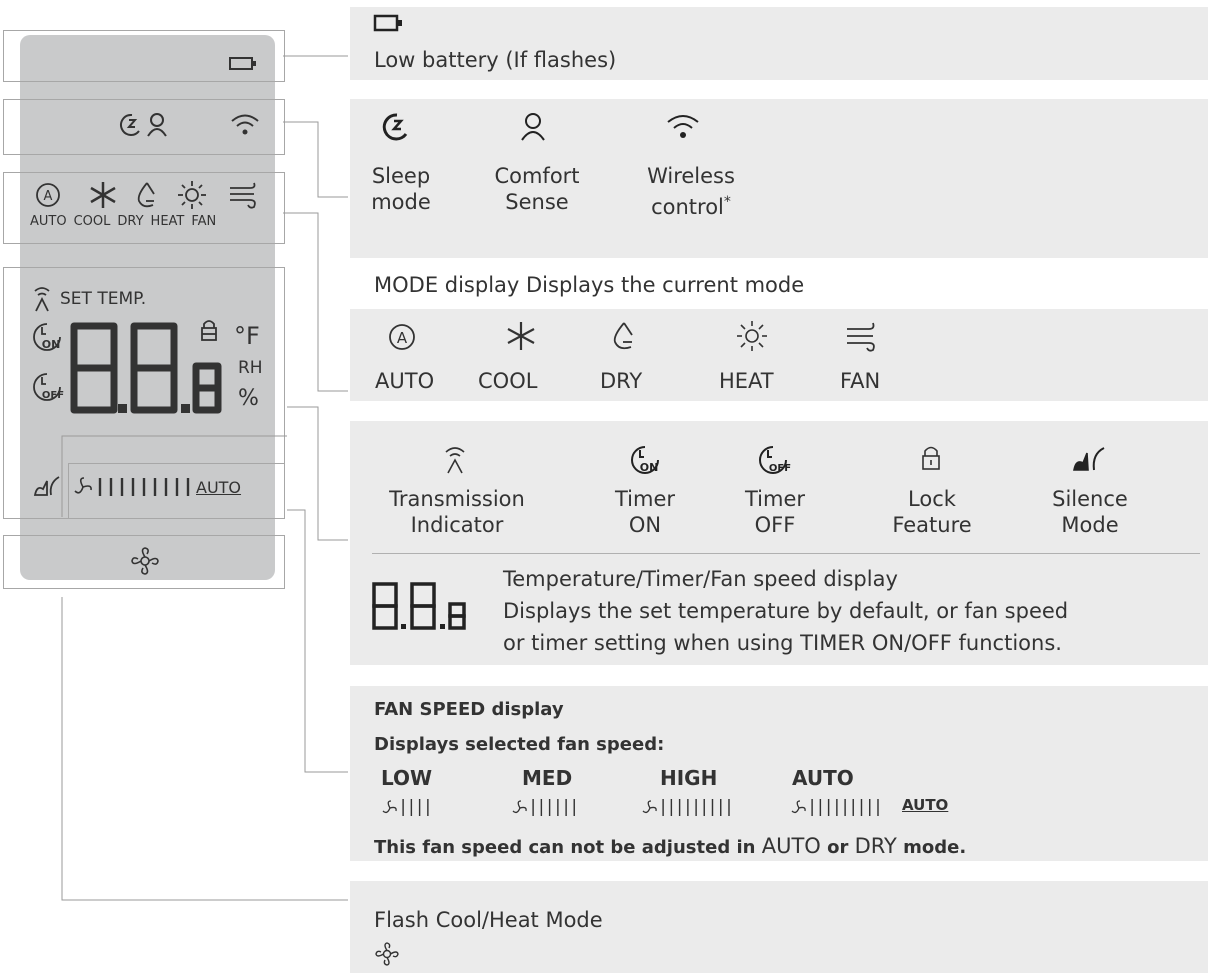 This screenshot has width=1214, height=973. I want to click on indicator-label: Silence, so click(1090, 499).